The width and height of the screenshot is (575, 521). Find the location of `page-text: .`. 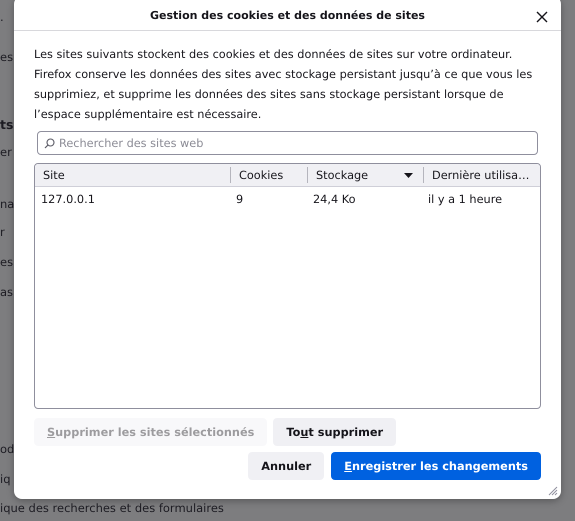

page-text: . is located at coordinates (2, 17).